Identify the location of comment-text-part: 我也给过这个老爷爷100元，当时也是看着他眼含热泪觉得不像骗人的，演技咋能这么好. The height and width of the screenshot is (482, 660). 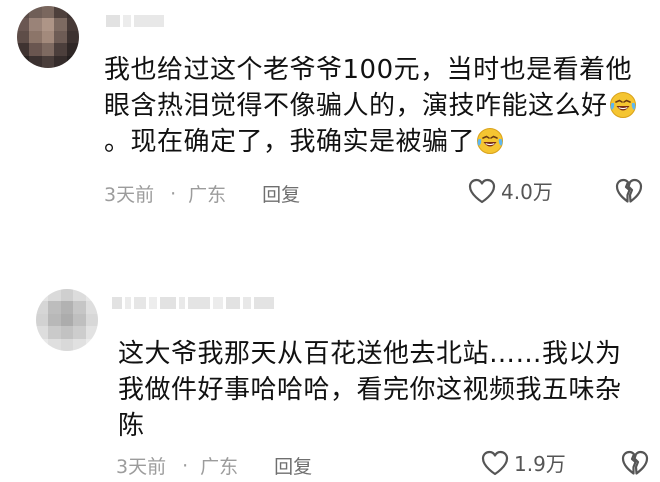
(368, 88).